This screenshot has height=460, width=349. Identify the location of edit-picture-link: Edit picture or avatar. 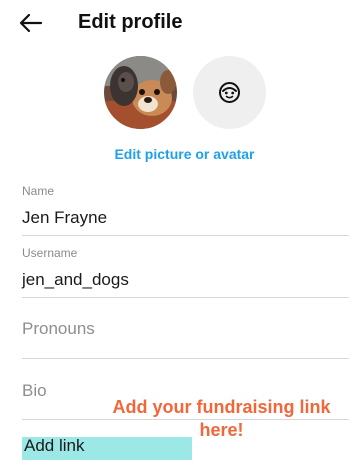
(174, 154).